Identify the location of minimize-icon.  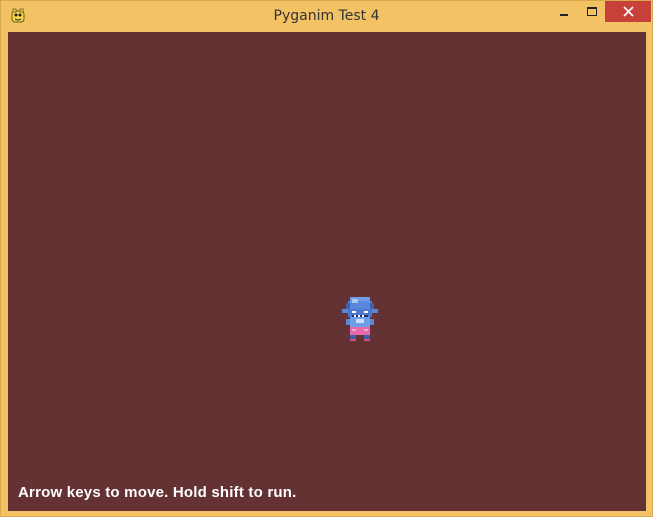
(564, 14).